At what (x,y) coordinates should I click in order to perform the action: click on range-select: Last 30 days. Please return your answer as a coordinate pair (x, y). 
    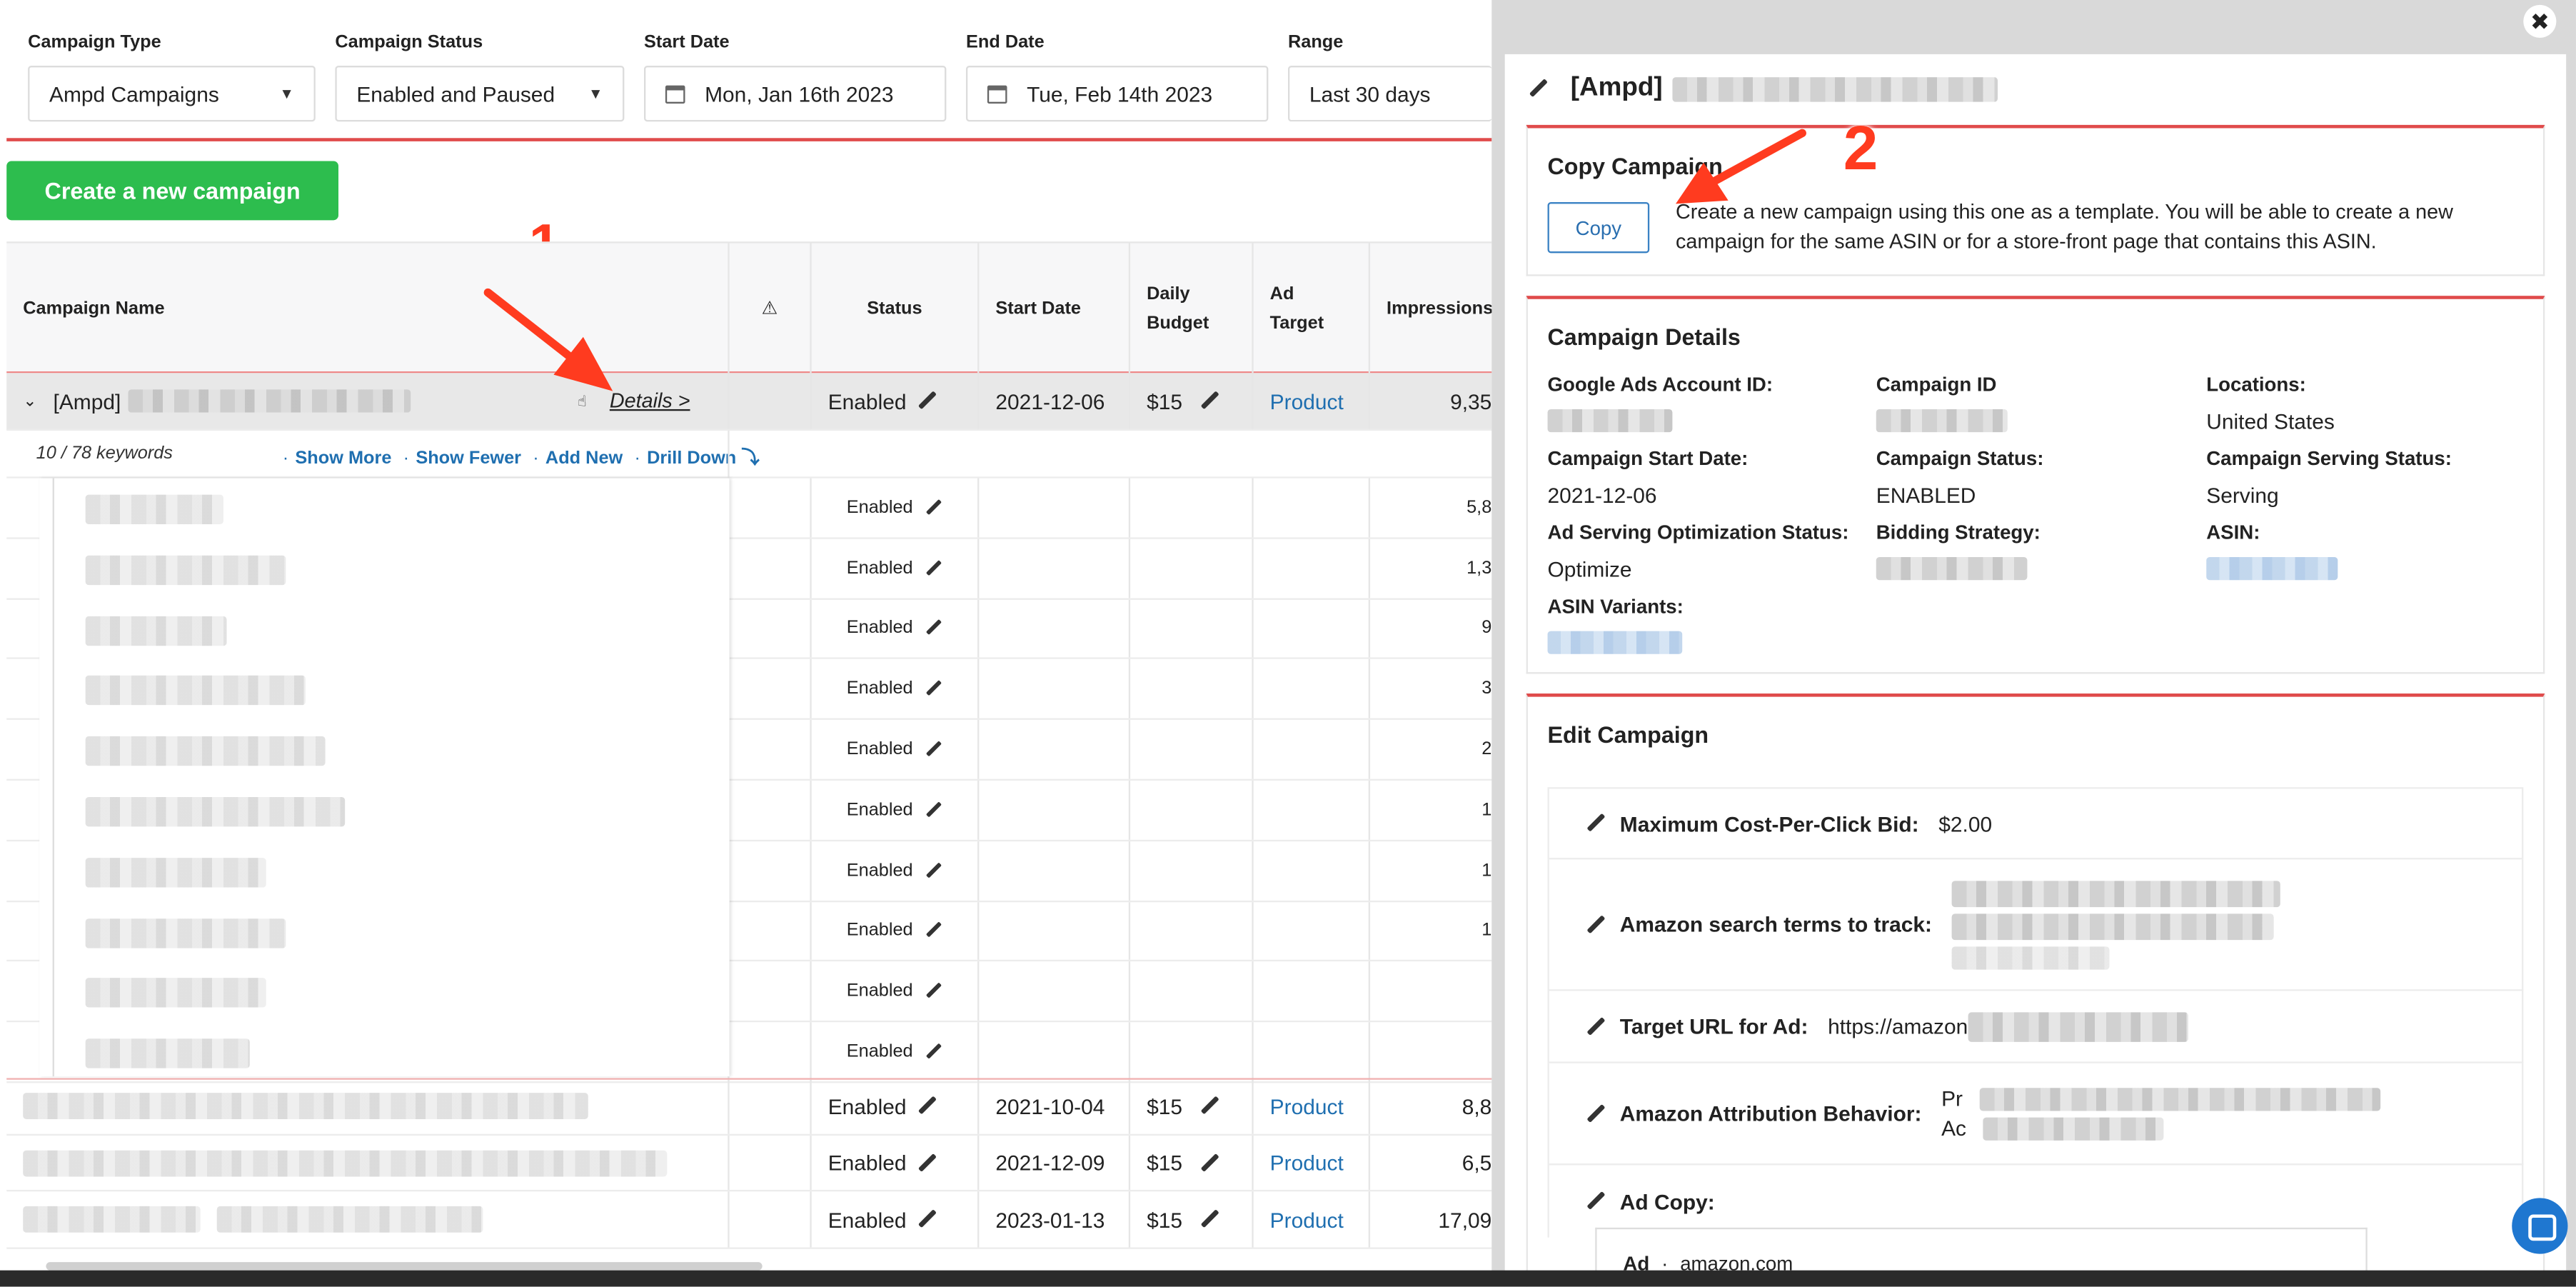
    Looking at the image, I should click on (1390, 94).